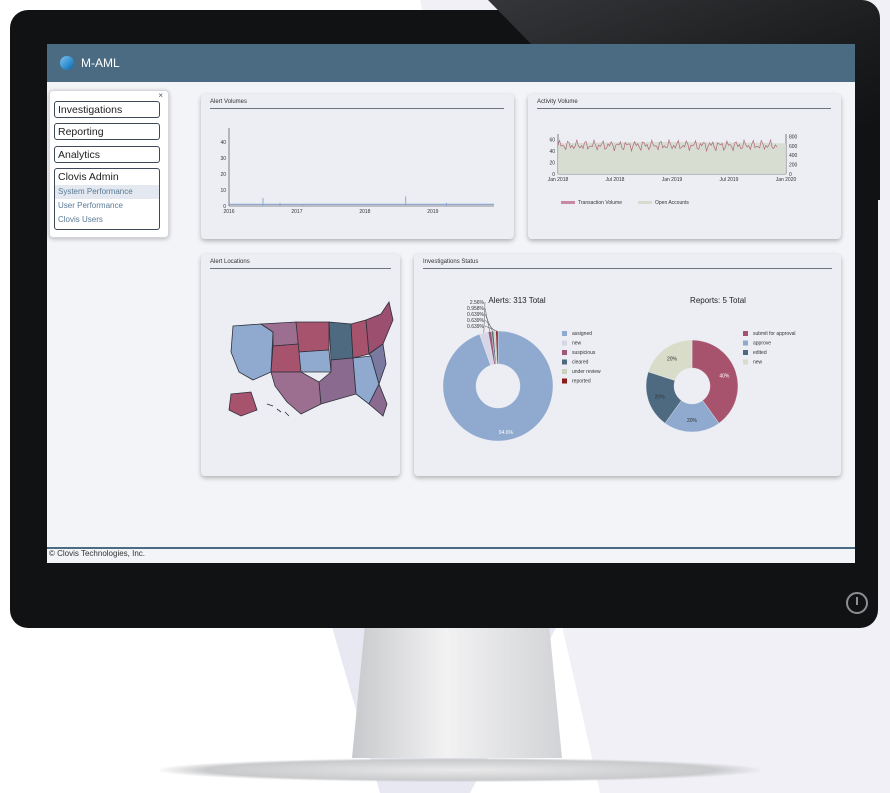  What do you see at coordinates (432, 212) in the screenshot?
I see `x-tick-label: 2019` at bounding box center [432, 212].